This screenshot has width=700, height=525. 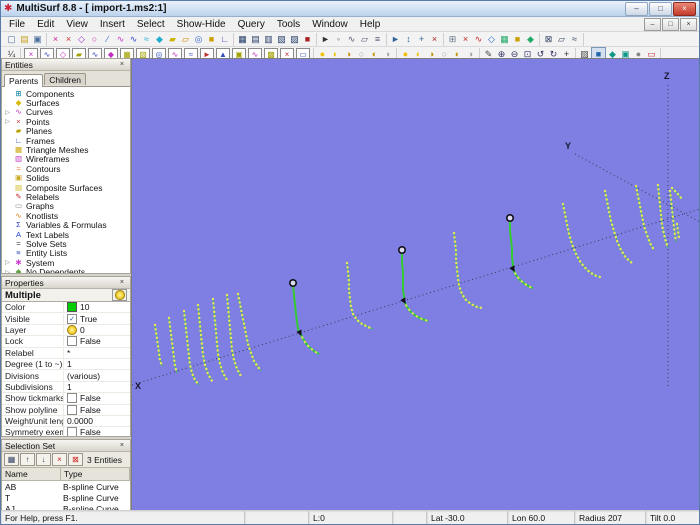 What do you see at coordinates (67, 225) in the screenshot?
I see `tree-item-variables-formulas: Σ Variables & Formulas` at bounding box center [67, 225].